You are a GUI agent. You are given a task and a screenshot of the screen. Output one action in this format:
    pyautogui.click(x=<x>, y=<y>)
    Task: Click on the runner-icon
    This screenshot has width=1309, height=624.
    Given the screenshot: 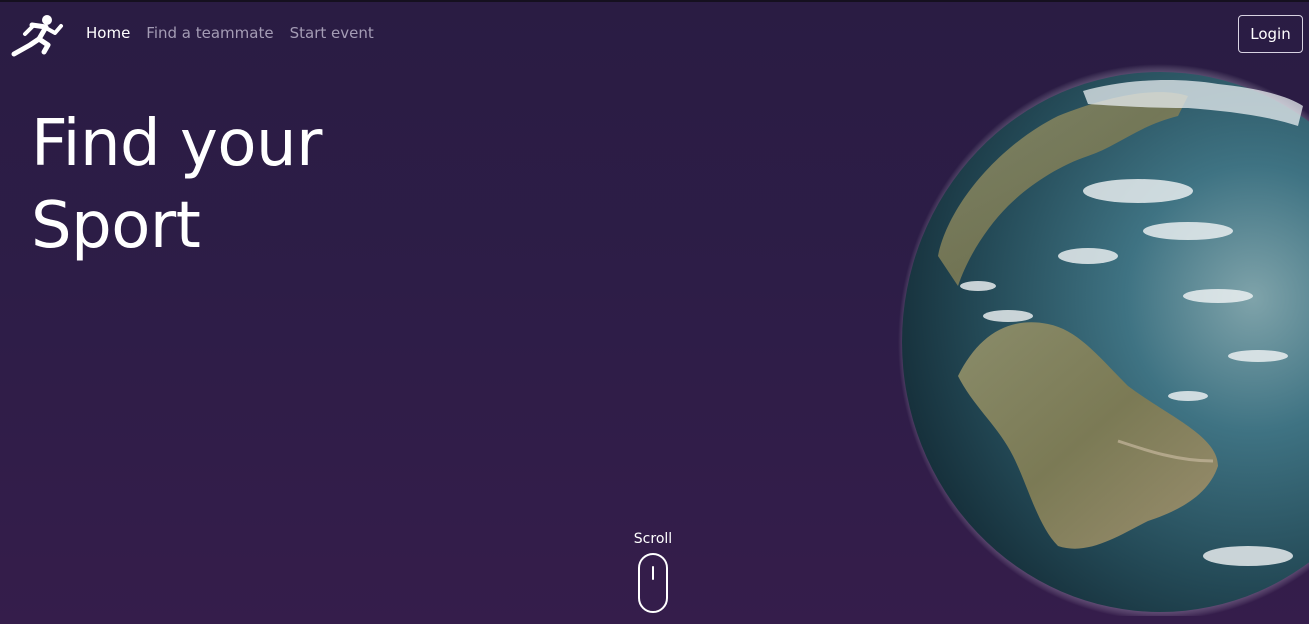 What is the action you would take?
    pyautogui.click(x=37, y=36)
    